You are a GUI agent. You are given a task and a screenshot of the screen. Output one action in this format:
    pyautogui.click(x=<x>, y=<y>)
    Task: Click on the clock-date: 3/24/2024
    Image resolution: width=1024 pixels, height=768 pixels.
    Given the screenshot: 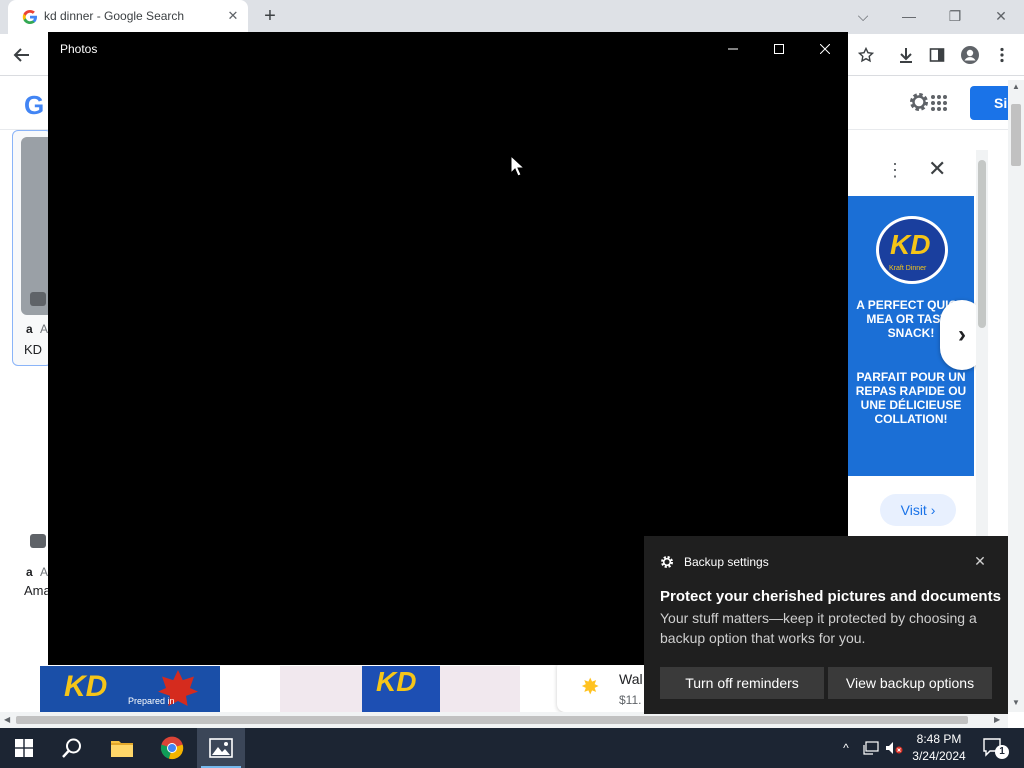 What is the action you would take?
    pyautogui.click(x=939, y=756)
    